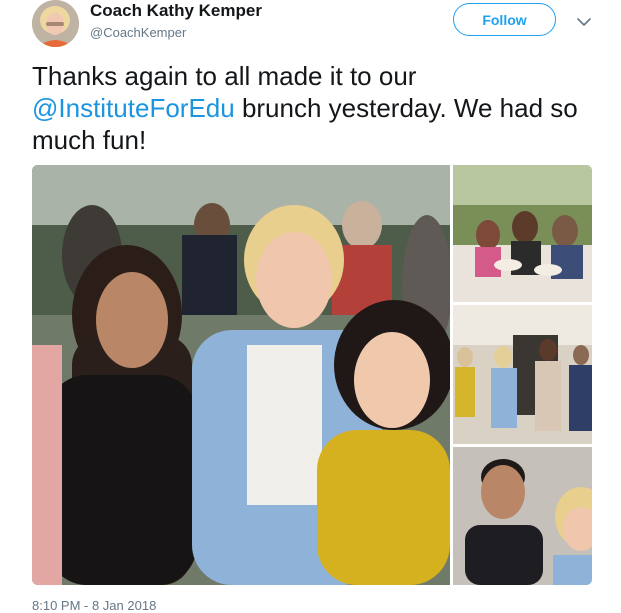  Describe the element at coordinates (522, 374) in the screenshot. I see `photo-middle-right` at that location.